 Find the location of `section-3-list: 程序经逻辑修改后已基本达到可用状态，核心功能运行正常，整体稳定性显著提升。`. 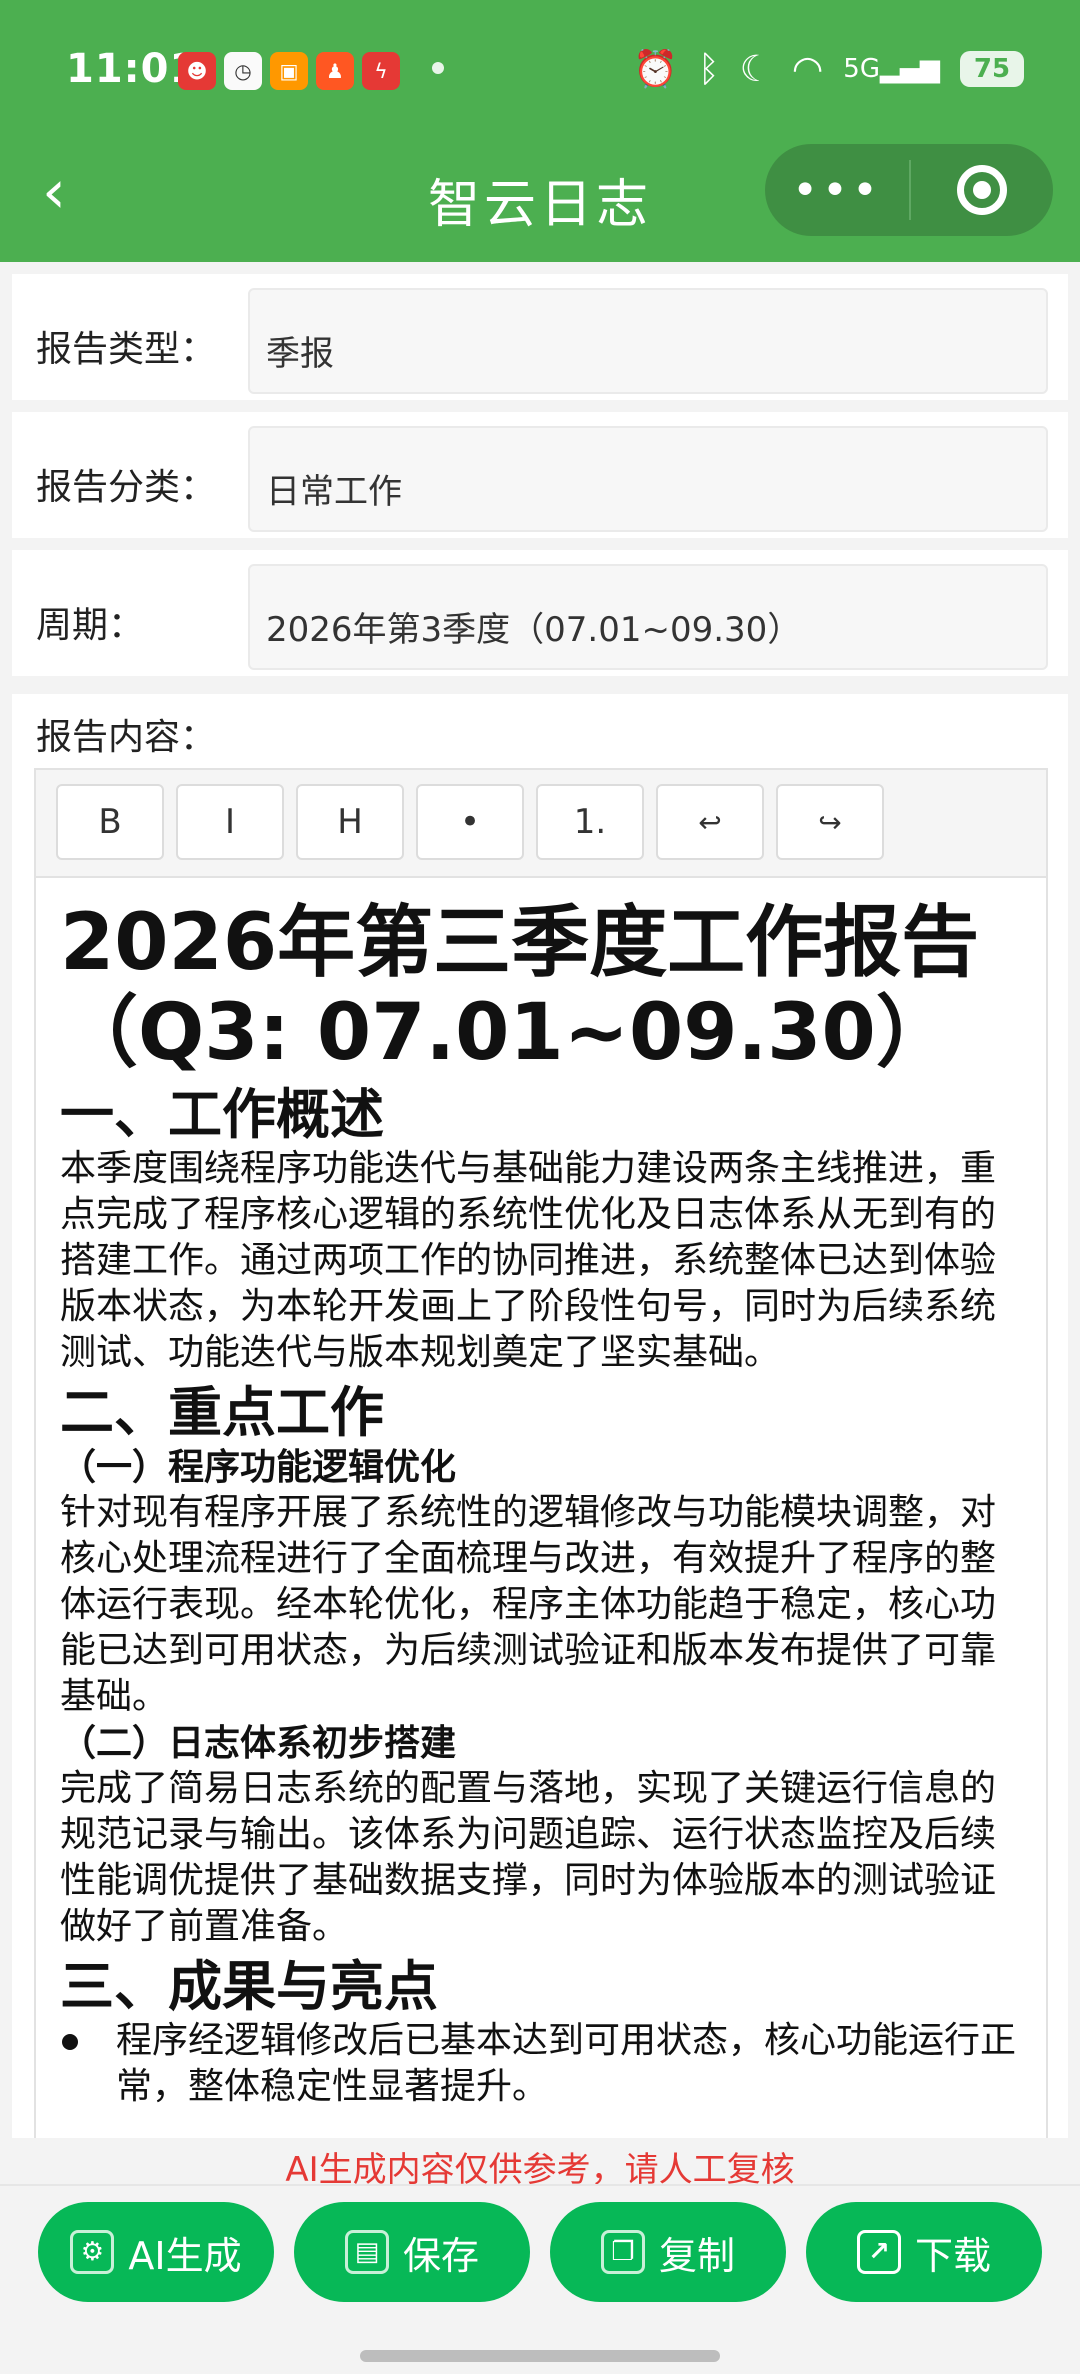

section-3-list: 程序经逻辑修改后已基本达到可用状态，核心功能运行正常，整体稳定性显著提升。 is located at coordinates (545, 2064).